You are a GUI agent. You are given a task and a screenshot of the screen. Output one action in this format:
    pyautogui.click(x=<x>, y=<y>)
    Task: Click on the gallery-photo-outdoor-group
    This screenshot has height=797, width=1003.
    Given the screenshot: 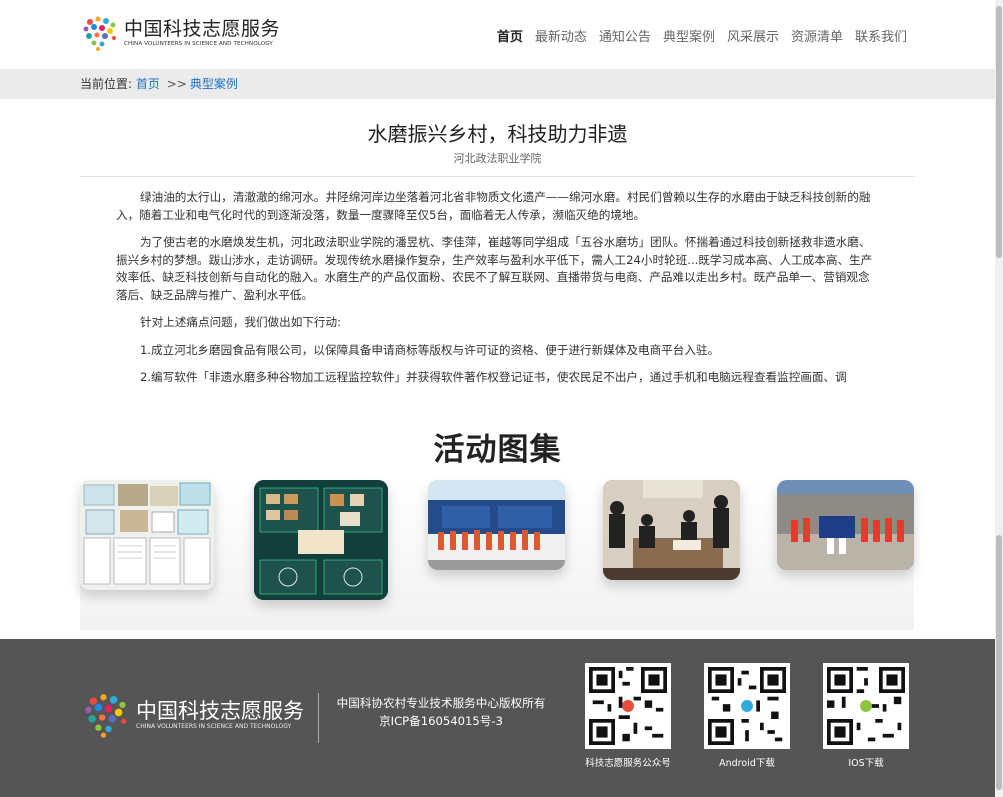 What is the action you would take?
    pyautogui.click(x=845, y=525)
    